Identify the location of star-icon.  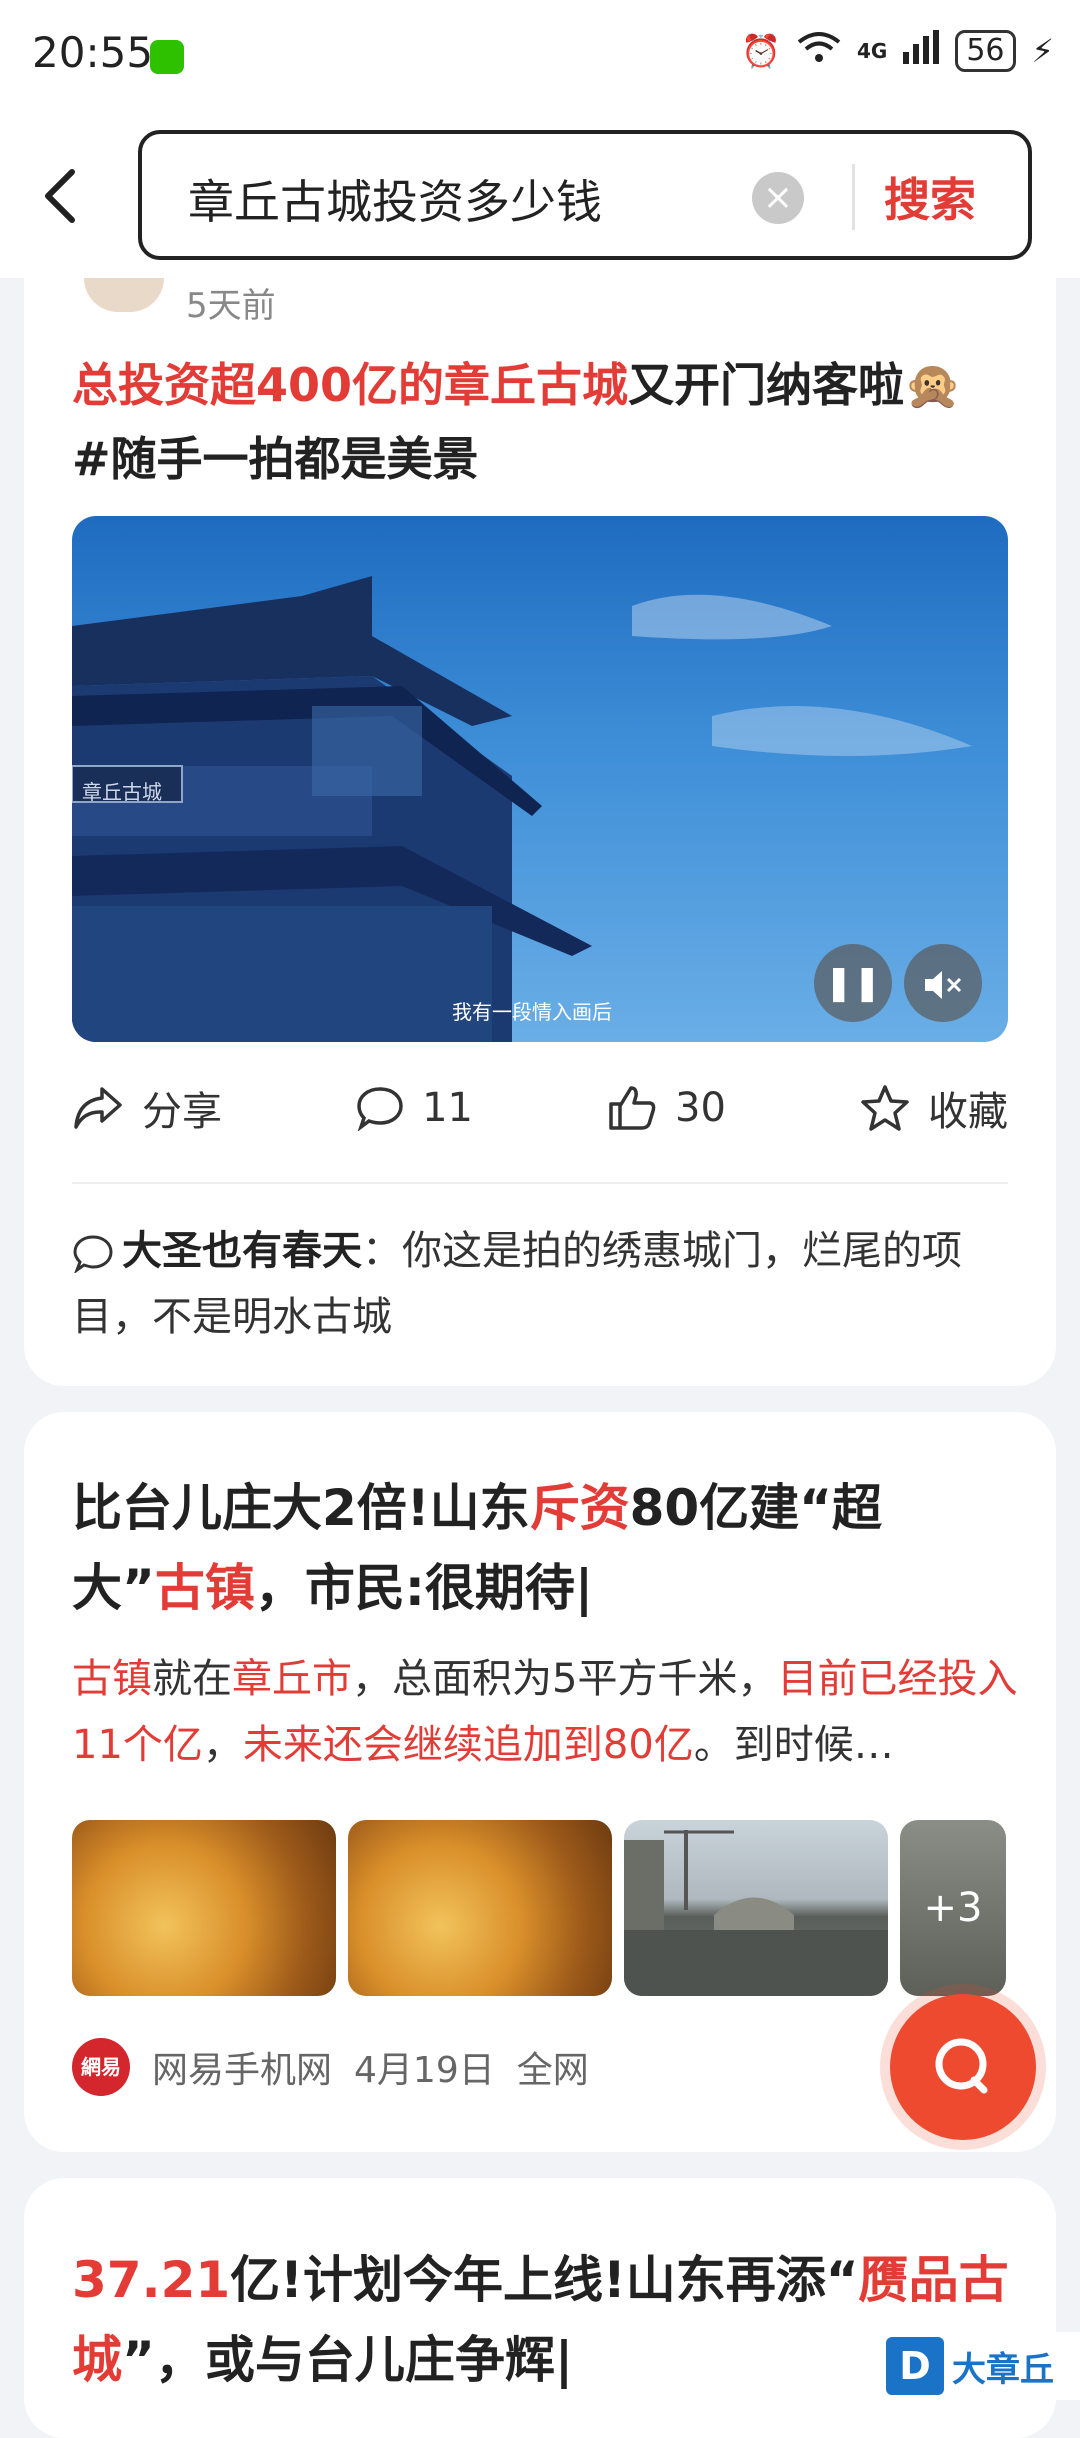
(885, 1108).